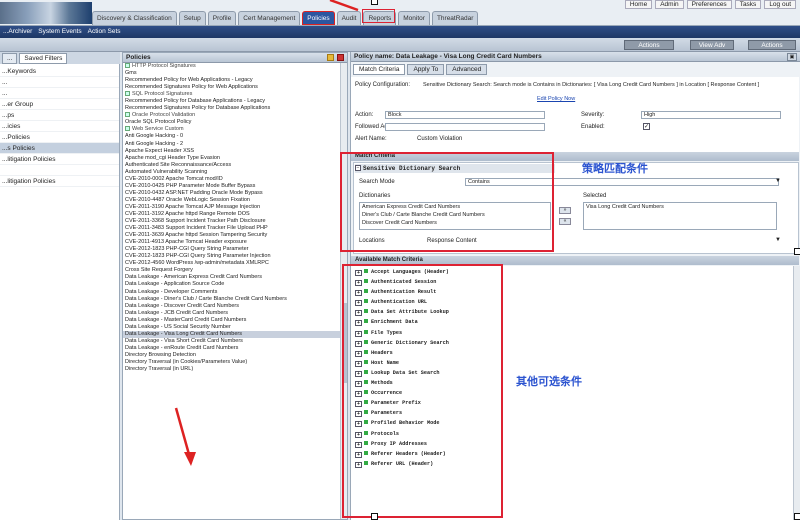 The width and height of the screenshot is (800, 520). Describe the element at coordinates (344, 6) in the screenshot. I see `red-arrow-top` at that location.